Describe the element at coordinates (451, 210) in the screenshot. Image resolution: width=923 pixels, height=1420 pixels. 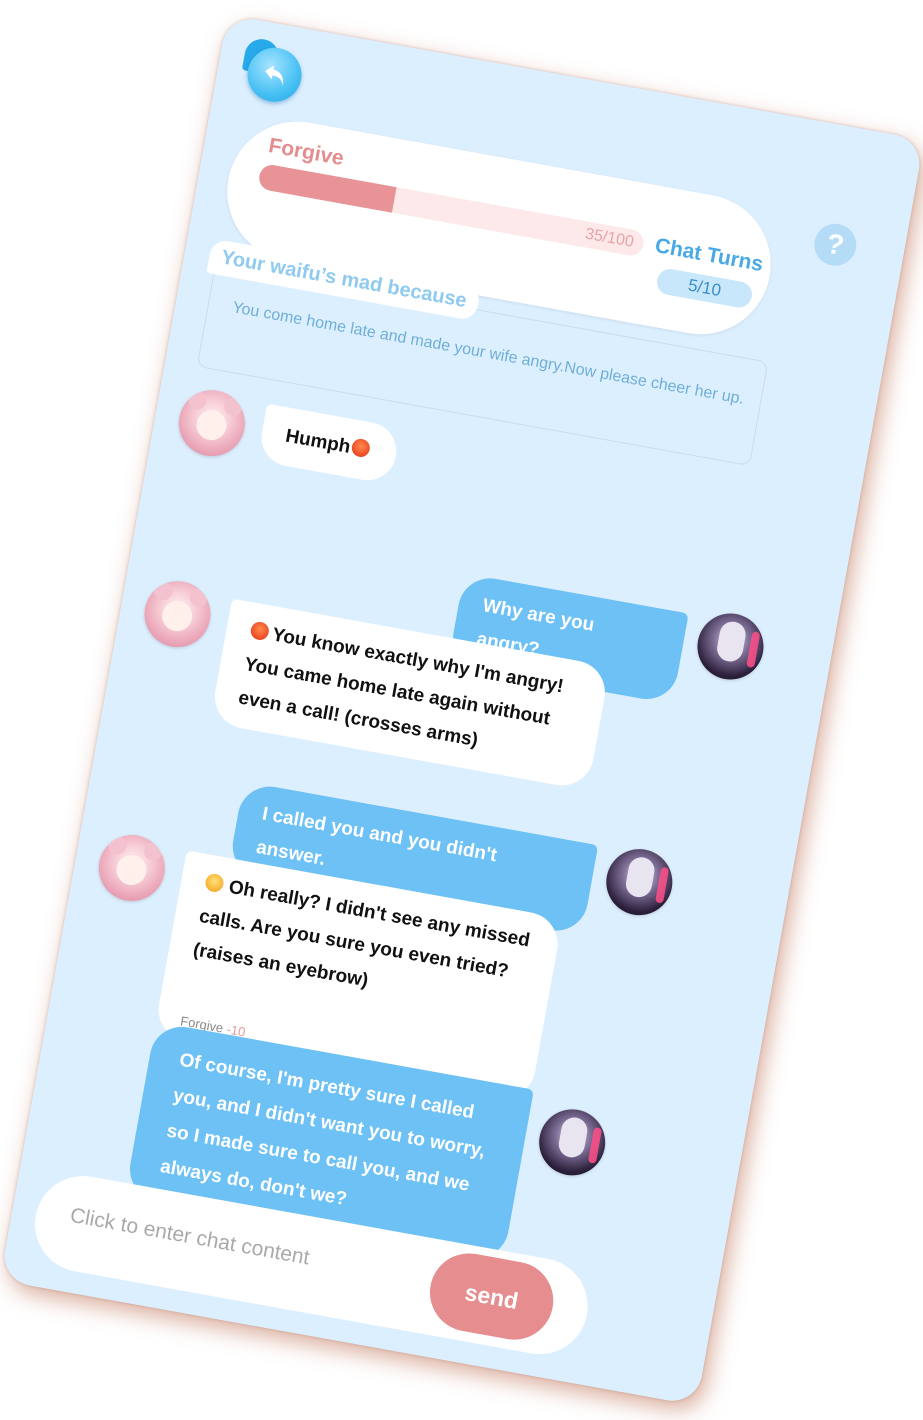
I see `forgive-progress-bar: 35/100` at that location.